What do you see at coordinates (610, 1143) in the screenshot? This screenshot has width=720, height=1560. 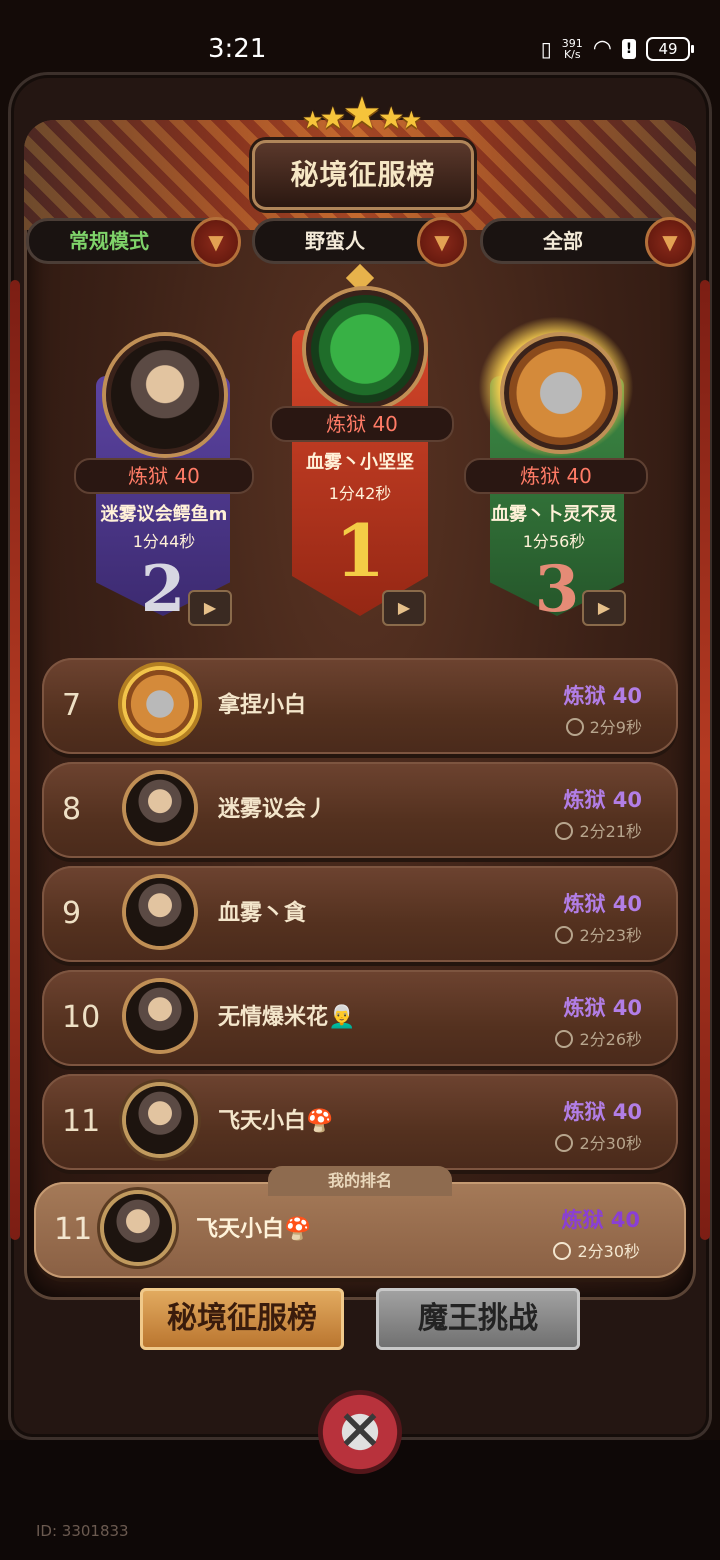 I see `row-time-value: 2分30秒` at bounding box center [610, 1143].